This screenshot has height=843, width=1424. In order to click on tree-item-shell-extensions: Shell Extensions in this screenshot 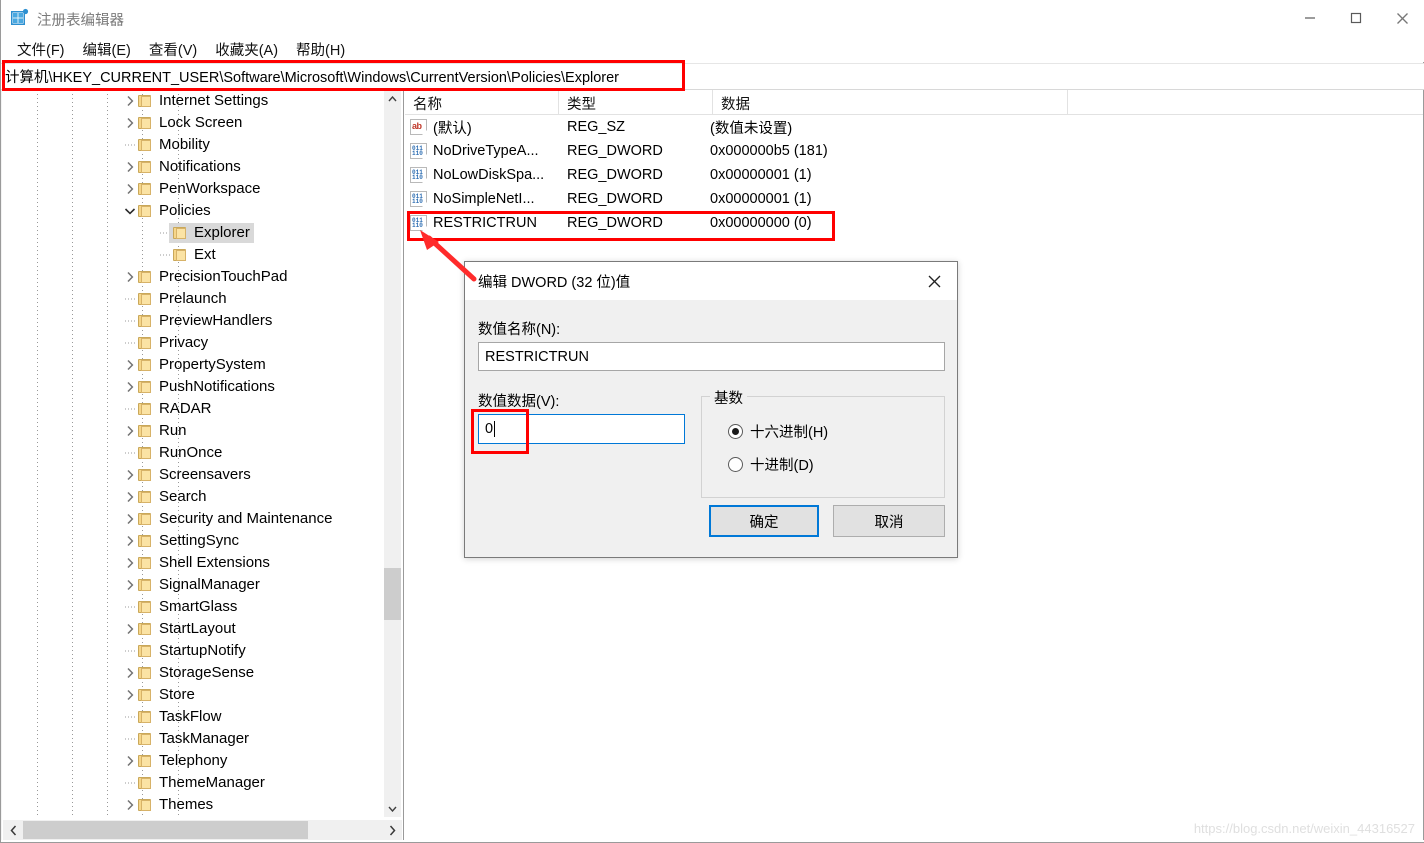, I will do `click(192, 563)`.